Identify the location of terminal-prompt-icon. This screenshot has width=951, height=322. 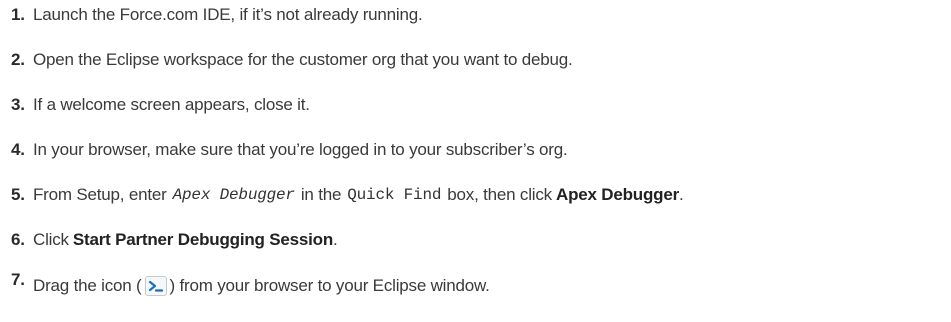
(155, 286).